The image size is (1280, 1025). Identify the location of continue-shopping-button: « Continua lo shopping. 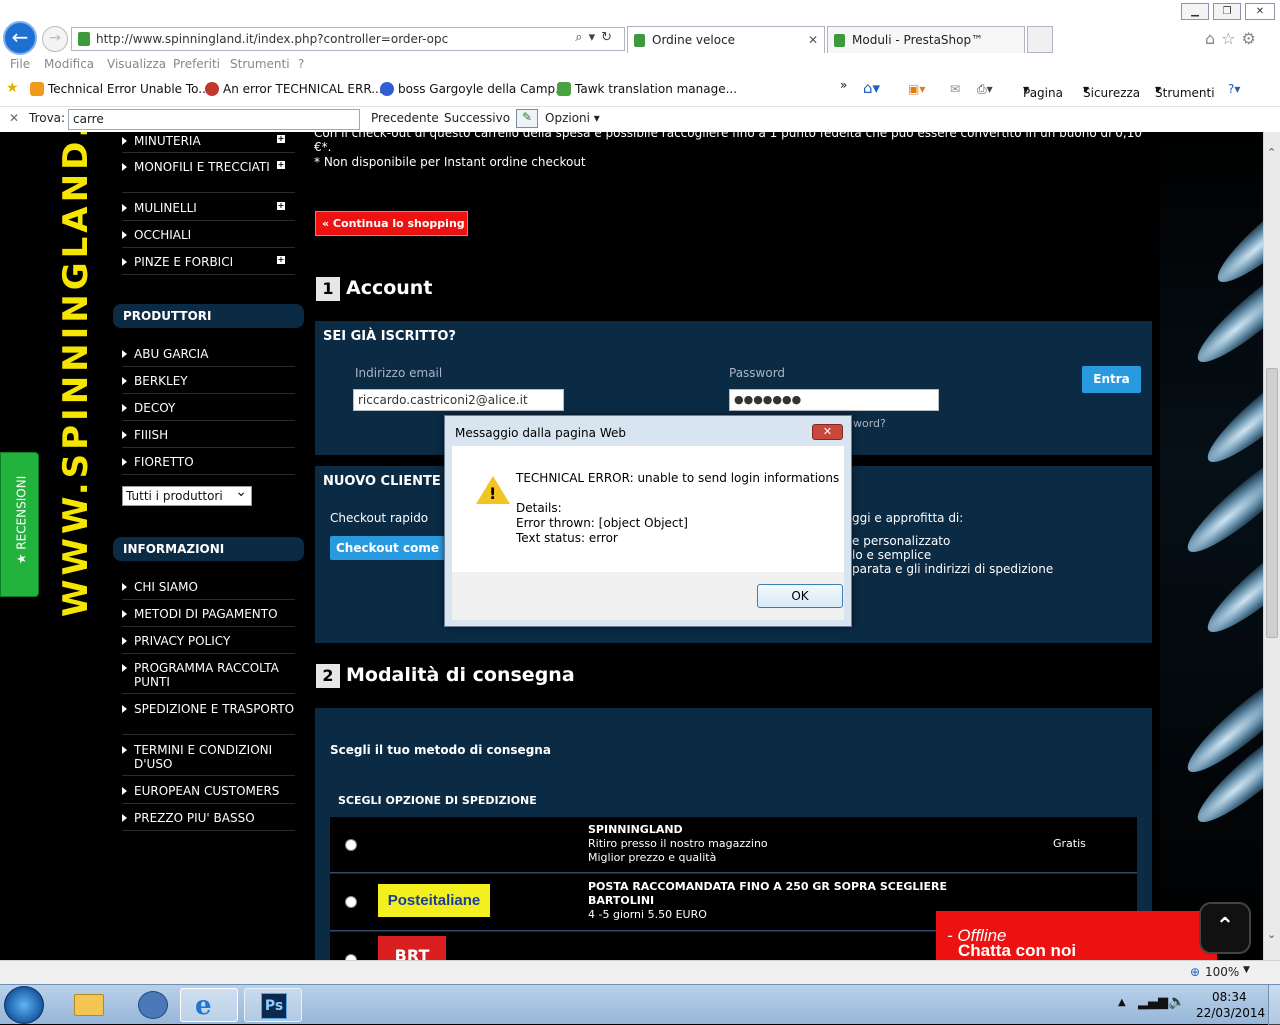
(391, 223).